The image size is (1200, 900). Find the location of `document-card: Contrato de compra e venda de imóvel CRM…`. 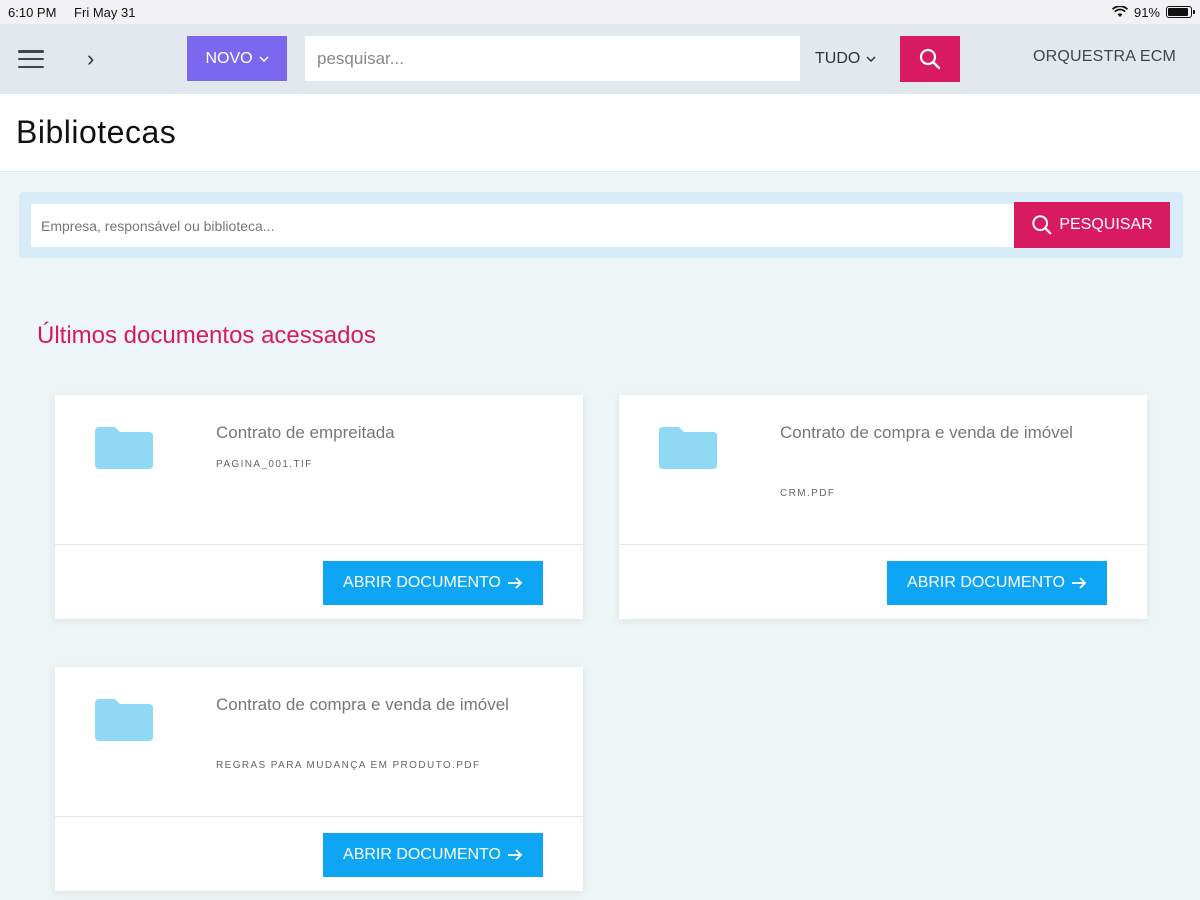

document-card: Contrato de compra e venda de imóvel CRM… is located at coordinates (883, 507).